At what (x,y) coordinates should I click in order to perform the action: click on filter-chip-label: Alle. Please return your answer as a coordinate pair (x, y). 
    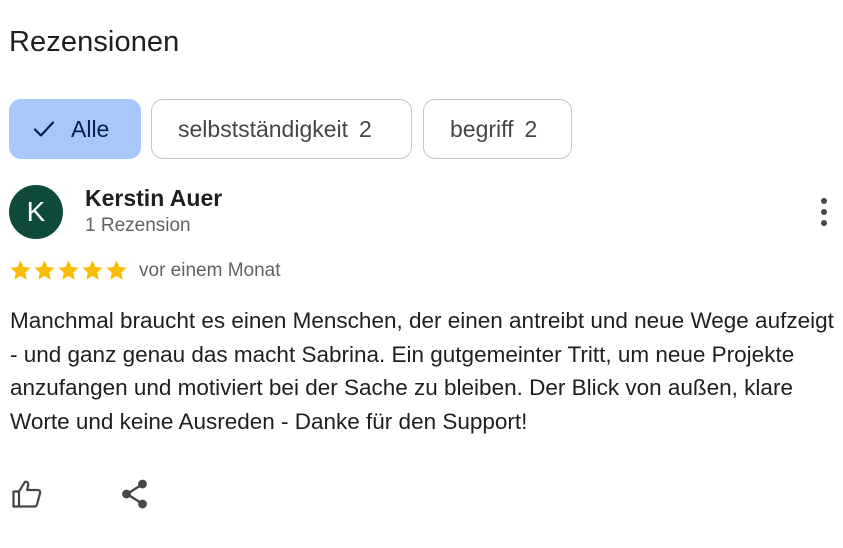
    Looking at the image, I should click on (90, 128).